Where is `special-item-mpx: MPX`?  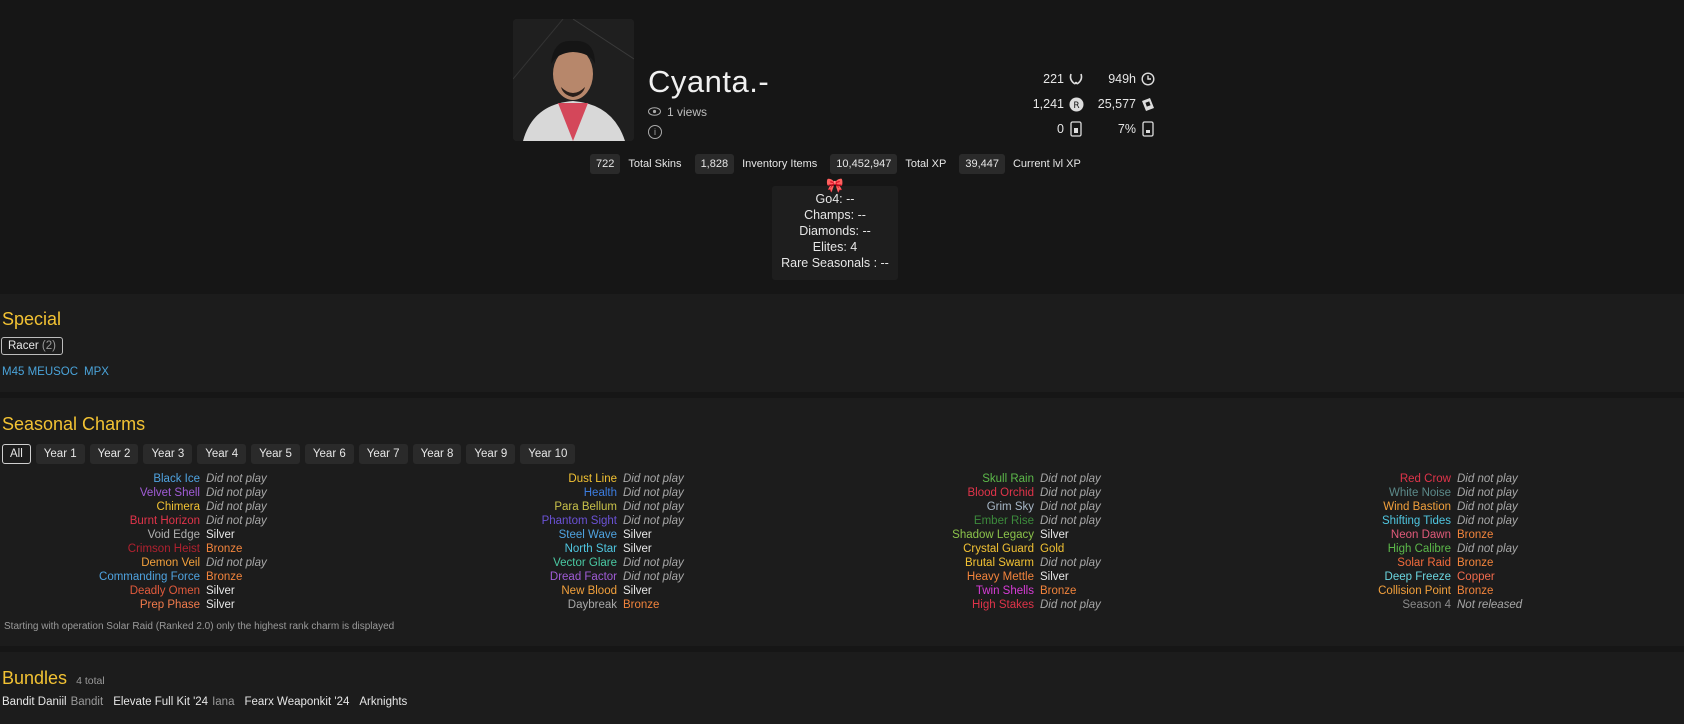 special-item-mpx: MPX is located at coordinates (96, 372).